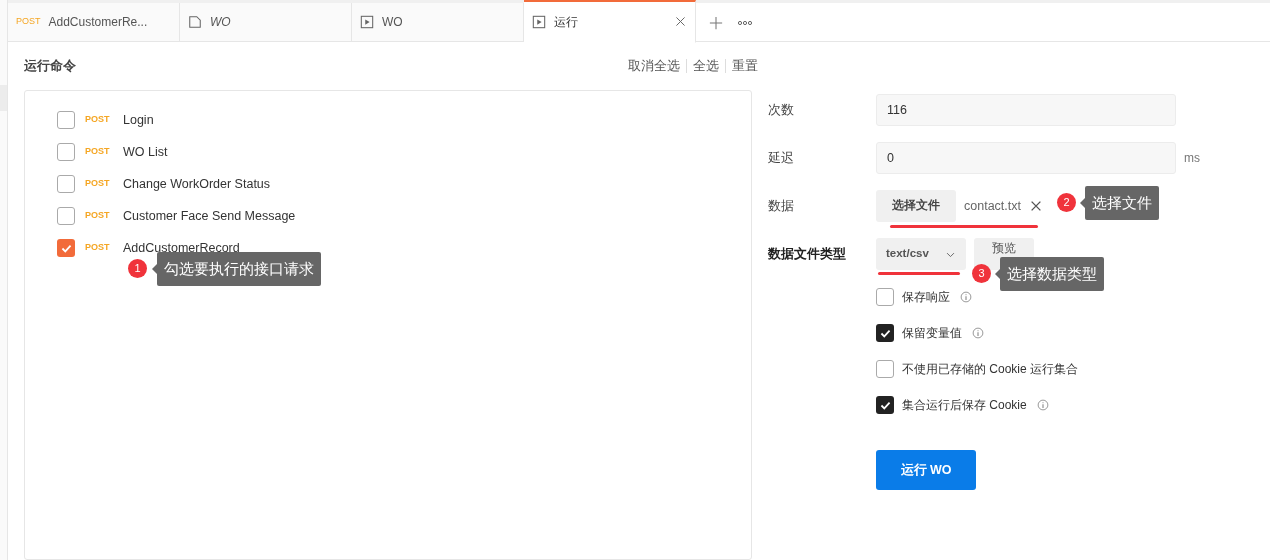 The width and height of the screenshot is (1270, 560). What do you see at coordinates (992, 206) in the screenshot?
I see `file-name: contact.txt` at bounding box center [992, 206].